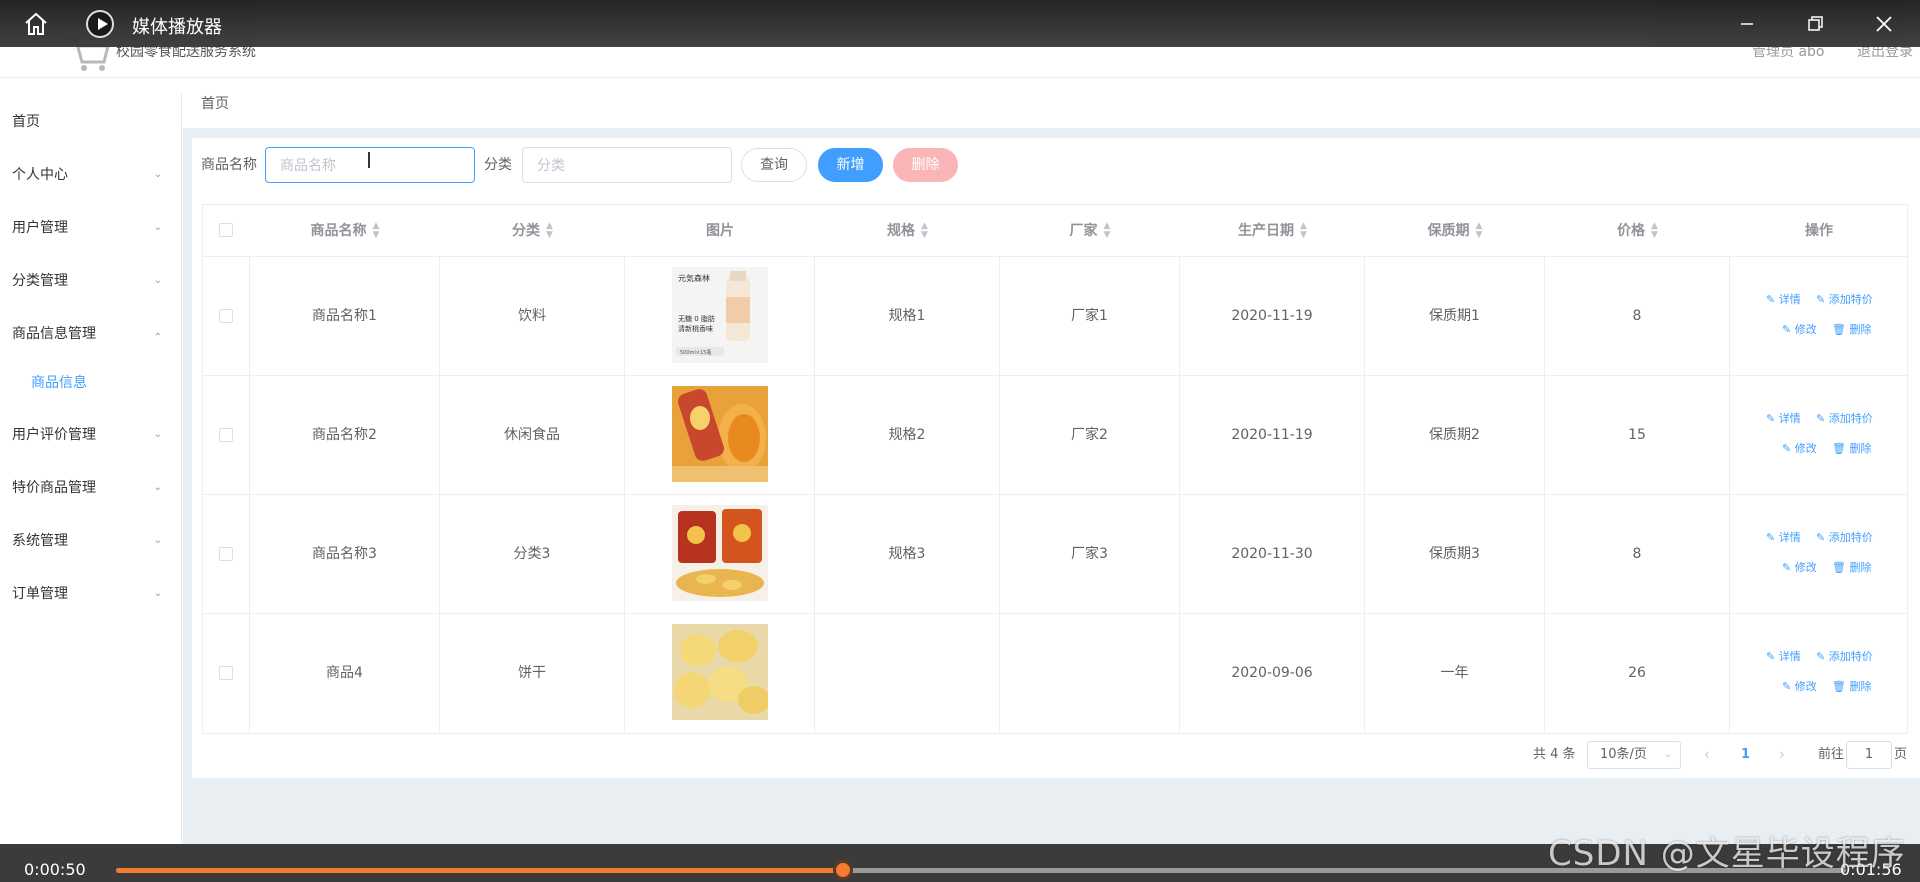 The height and width of the screenshot is (882, 1920). What do you see at coordinates (842, 870) in the screenshot?
I see `seek-handle` at bounding box center [842, 870].